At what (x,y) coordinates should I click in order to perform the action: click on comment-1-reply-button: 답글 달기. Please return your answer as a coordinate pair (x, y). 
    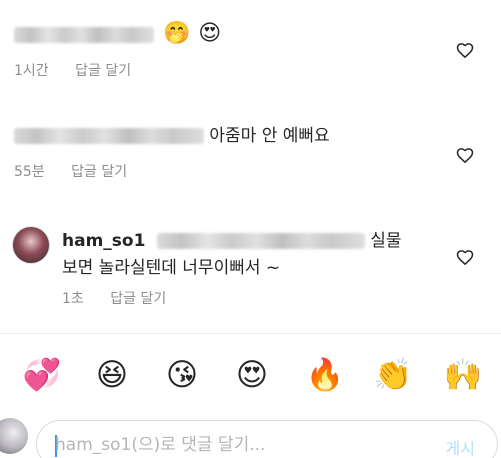
    Looking at the image, I should click on (103, 71).